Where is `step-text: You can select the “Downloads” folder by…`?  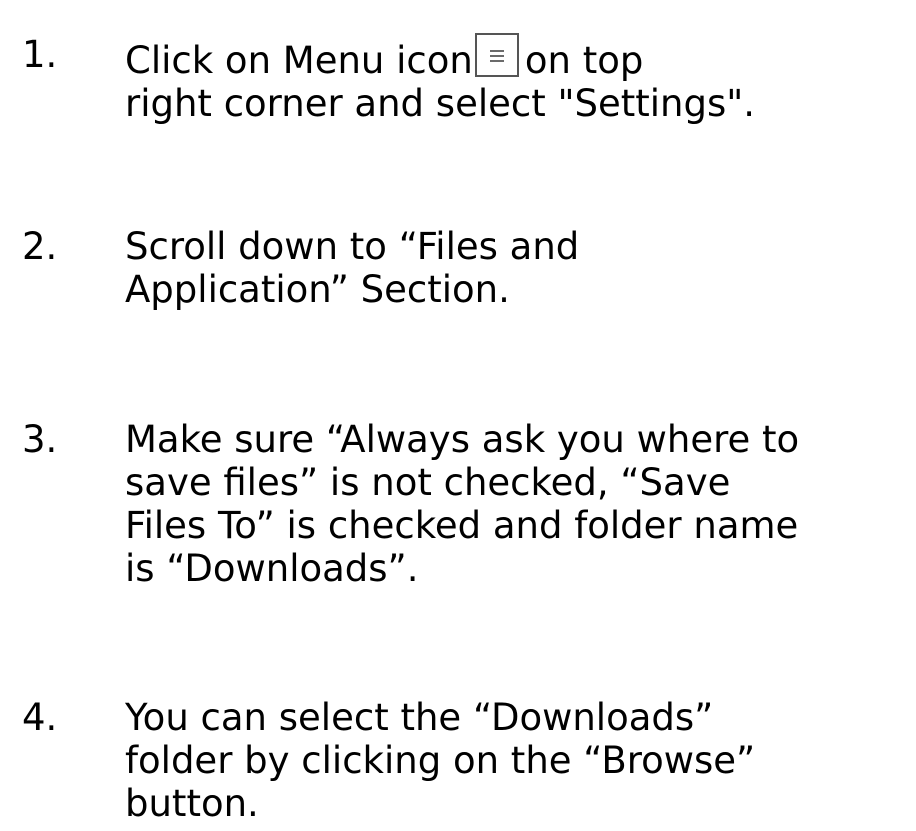
step-text: You can select the “Downloads” folder by… is located at coordinates (520, 760).